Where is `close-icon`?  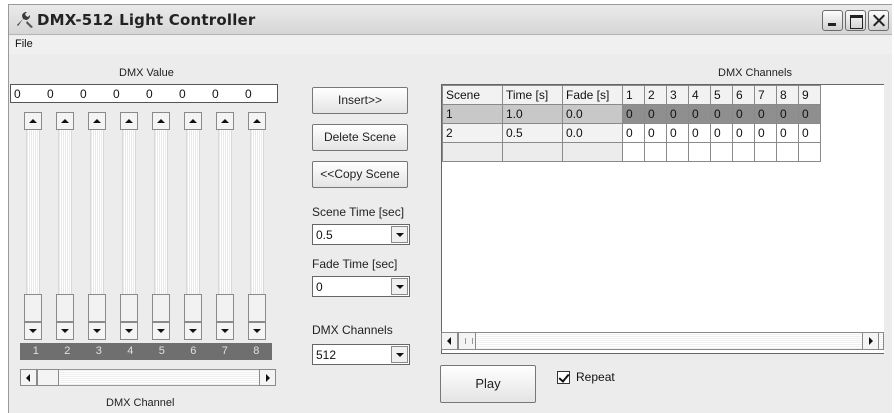
close-icon is located at coordinates (878, 20).